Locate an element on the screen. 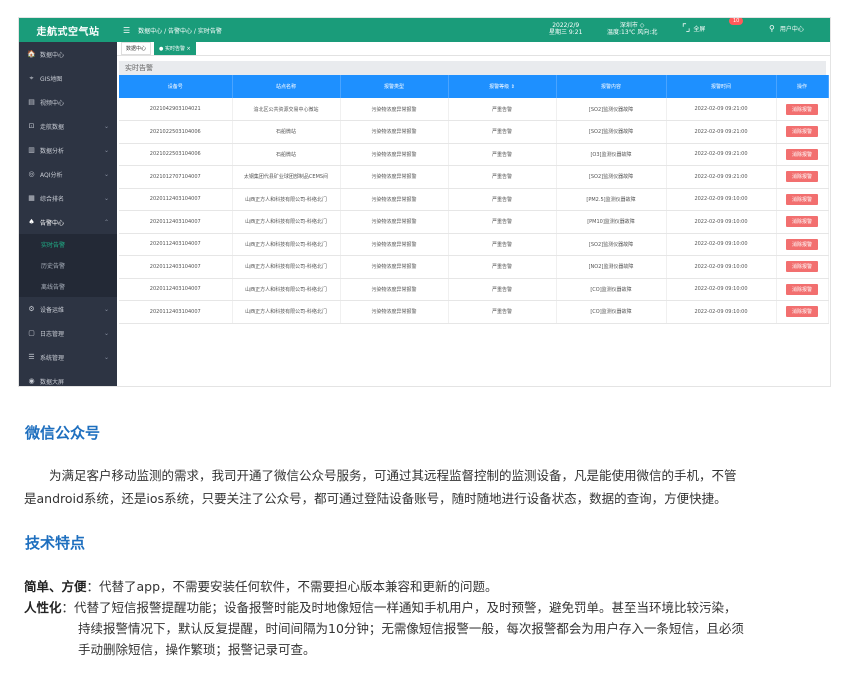  table-cell: 2022-02-09 09:21:00 is located at coordinates (721, 154).